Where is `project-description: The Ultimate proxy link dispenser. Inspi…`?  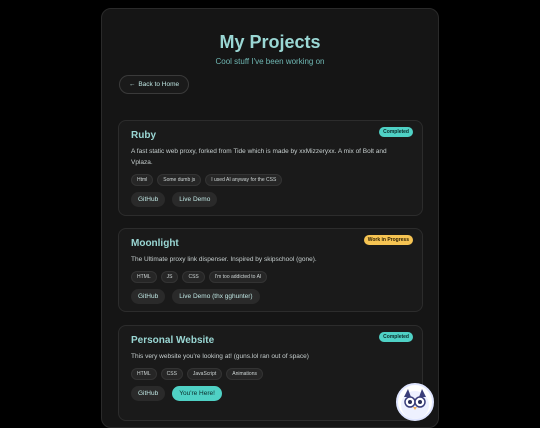 project-description: The Ultimate proxy link dispenser. Inspi… is located at coordinates (224, 259).